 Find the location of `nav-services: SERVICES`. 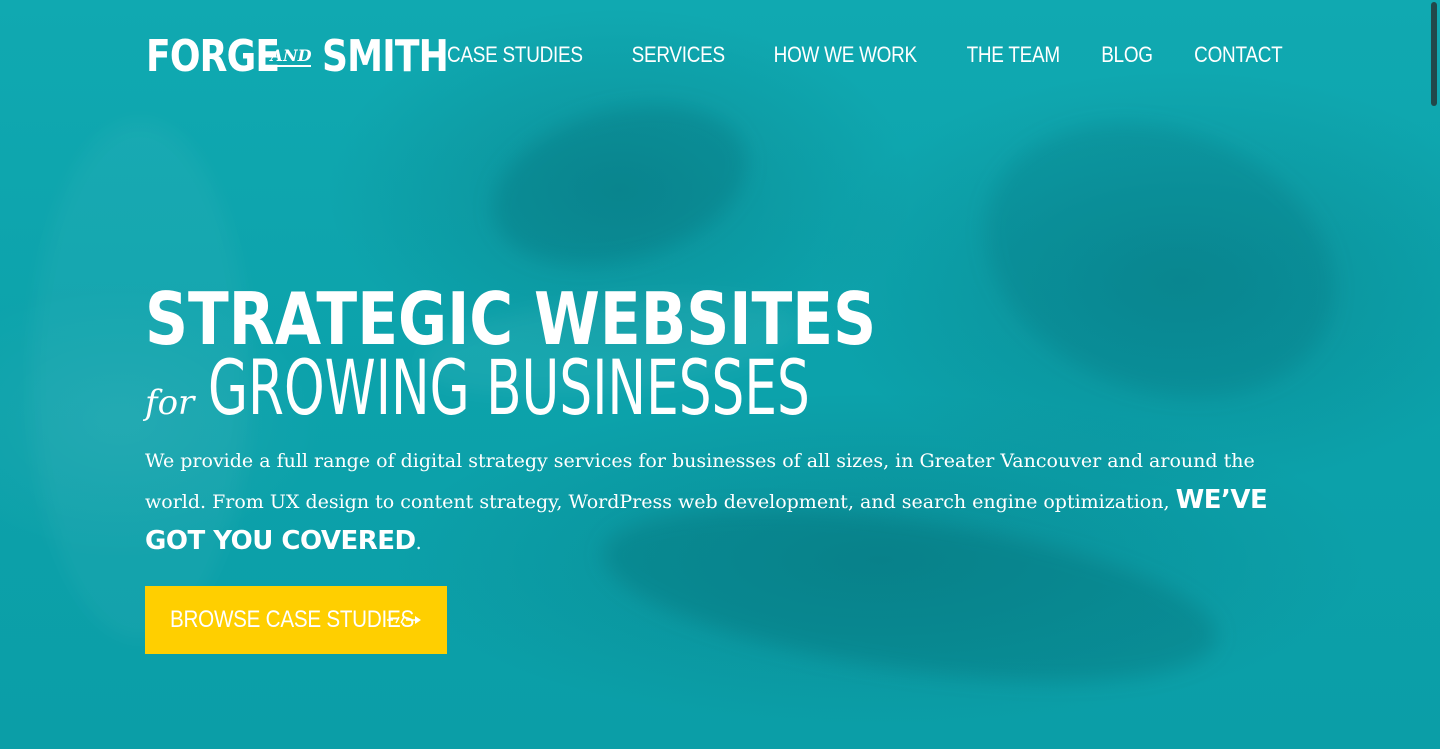

nav-services: SERVICES is located at coordinates (679, 55).